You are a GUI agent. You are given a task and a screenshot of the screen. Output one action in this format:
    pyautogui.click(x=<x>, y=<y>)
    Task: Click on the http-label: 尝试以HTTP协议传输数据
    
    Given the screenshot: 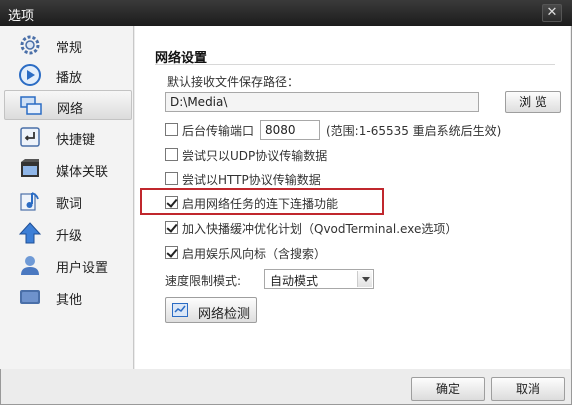 What is the action you would take?
    pyautogui.click(x=251, y=180)
    